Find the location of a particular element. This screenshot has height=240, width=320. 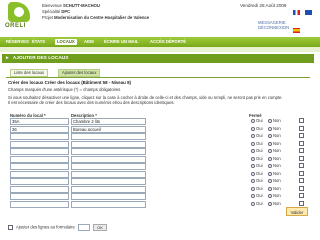

local-number-input: 36 is located at coordinates (39, 129).